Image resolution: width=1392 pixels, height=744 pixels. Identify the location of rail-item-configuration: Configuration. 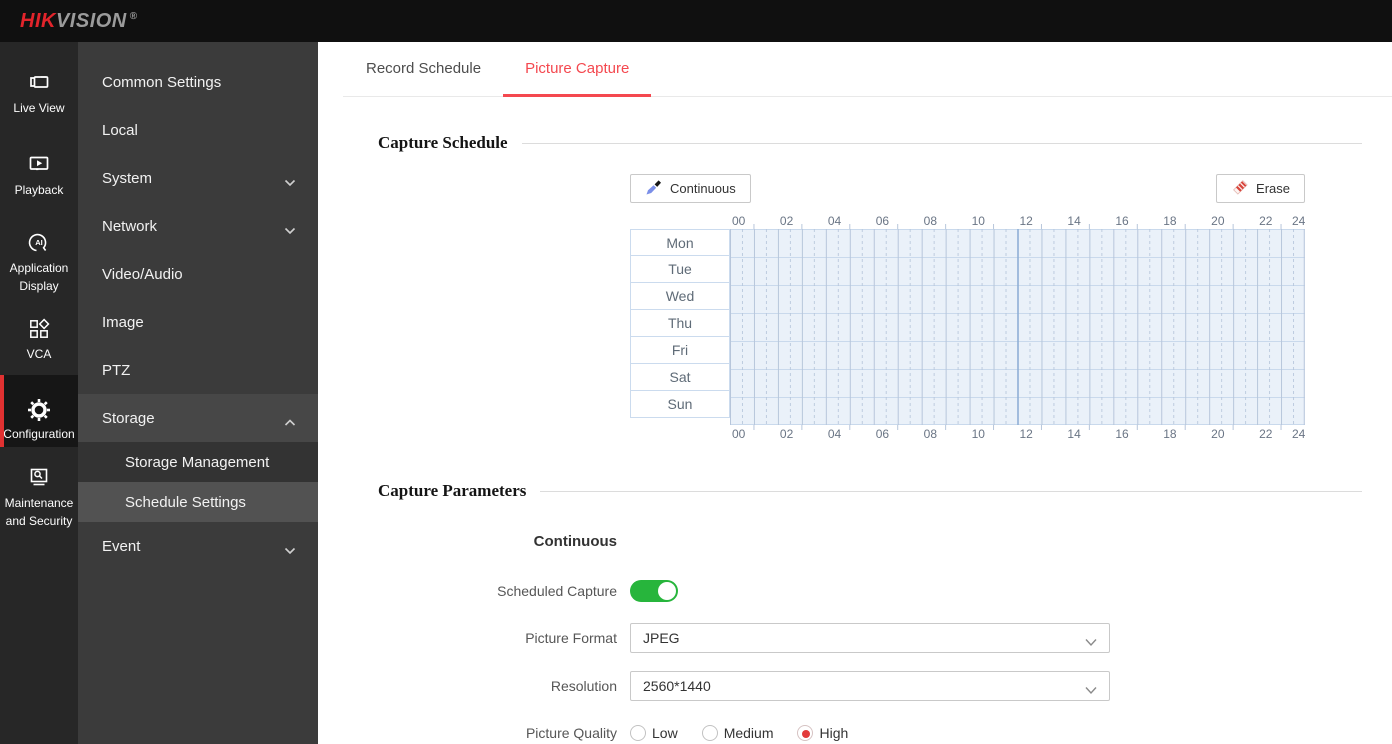
(39, 411).